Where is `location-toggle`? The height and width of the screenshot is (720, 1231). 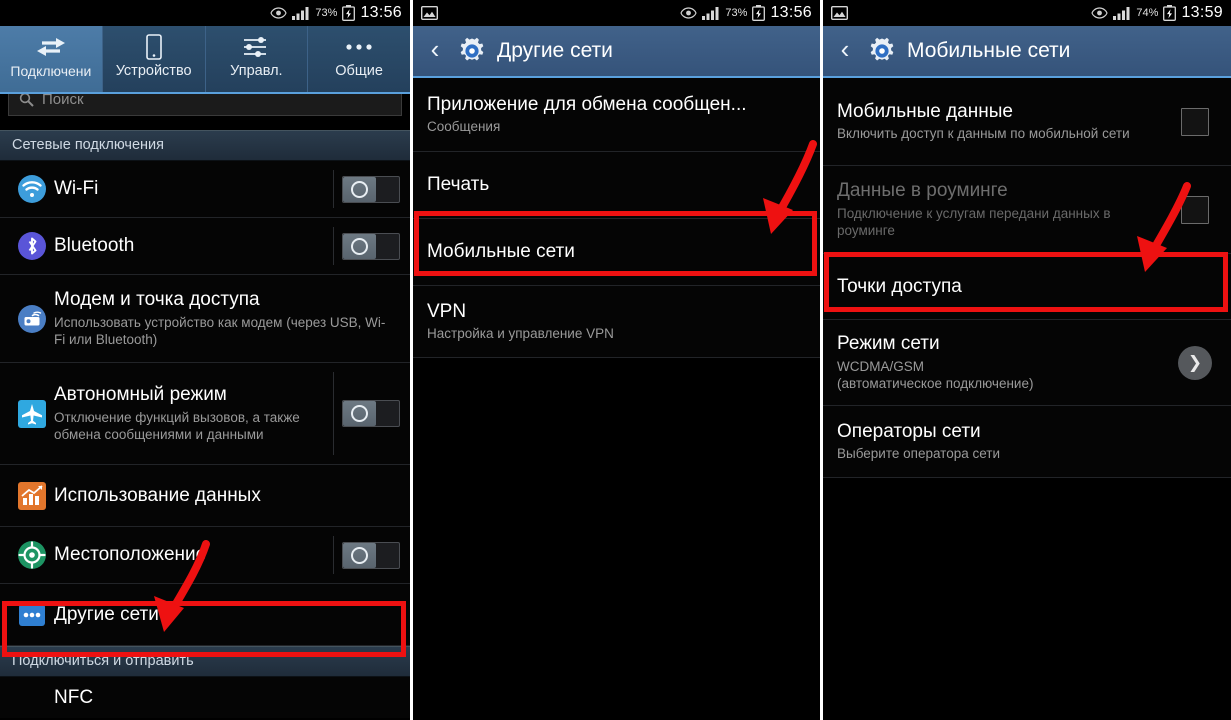
location-toggle is located at coordinates (371, 555).